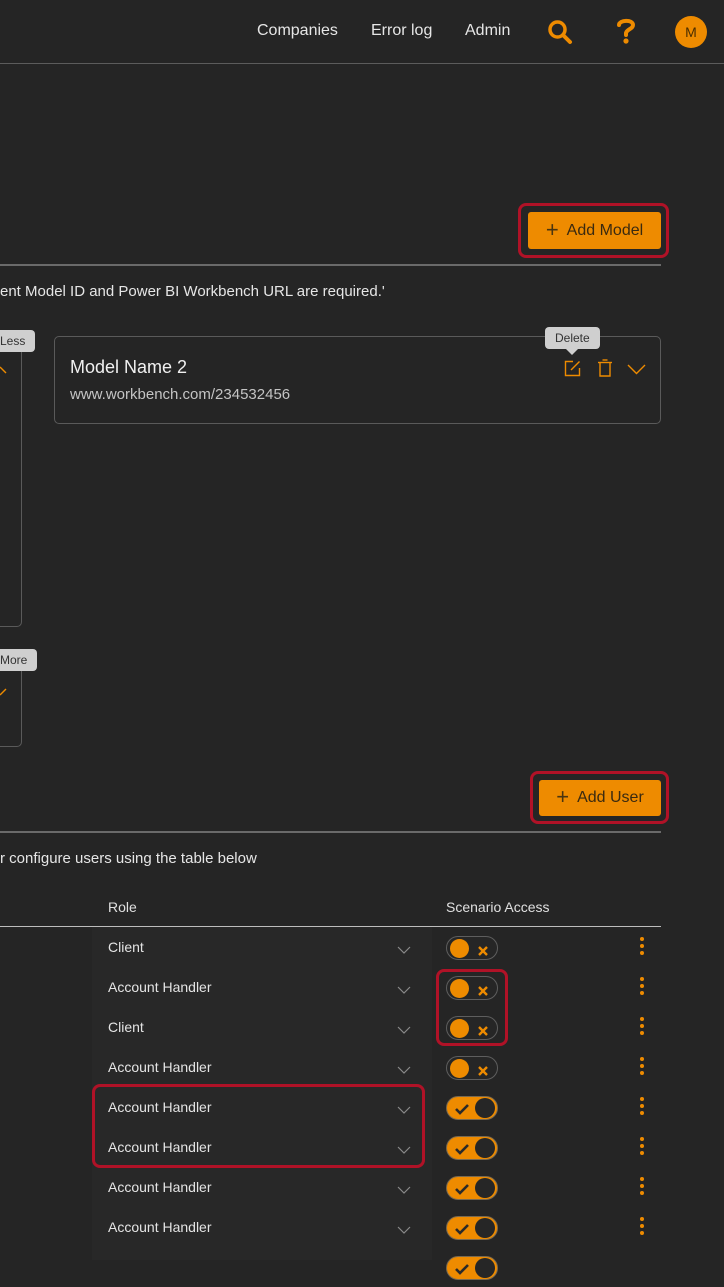 This screenshot has width=724, height=1287. Describe the element at coordinates (19, 663) in the screenshot. I see `more-tooltip: More` at that location.